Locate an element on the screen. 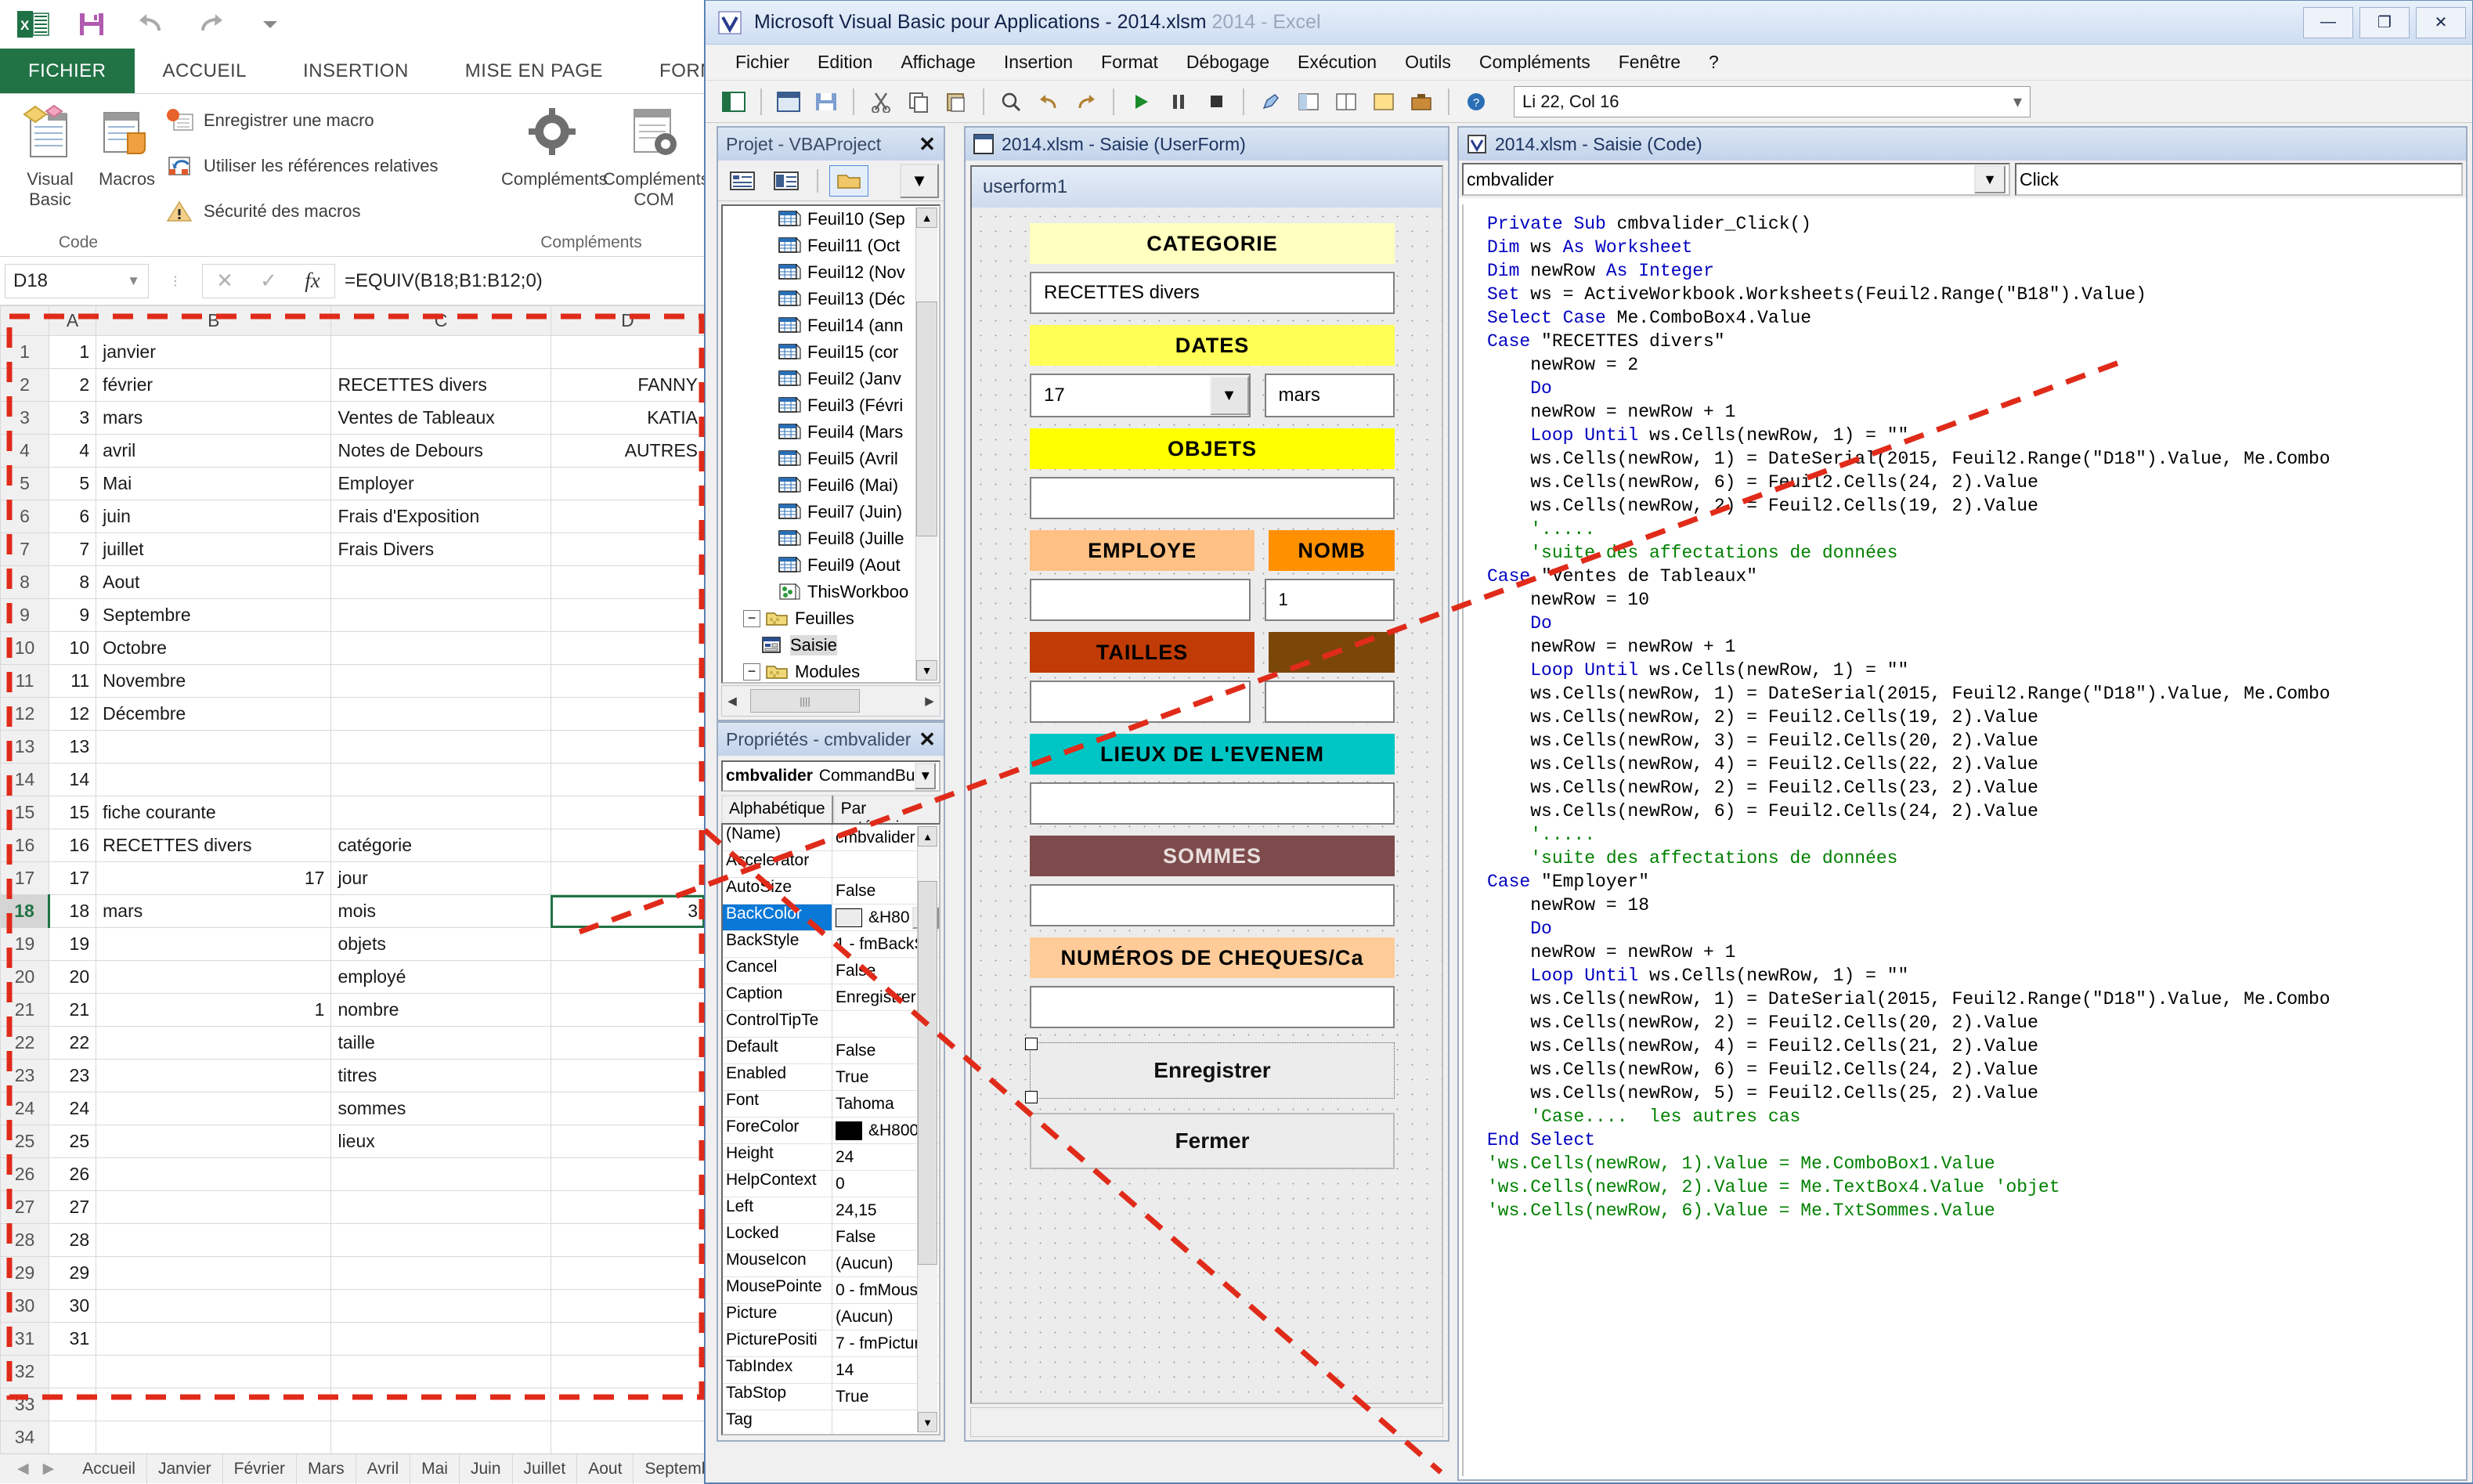  grid-cell-C13 is located at coordinates (440, 747).